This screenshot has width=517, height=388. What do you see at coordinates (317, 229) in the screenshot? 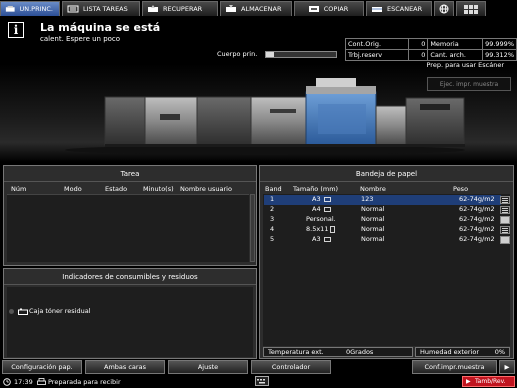
I see `tray-size: 8.5x11` at bounding box center [317, 229].